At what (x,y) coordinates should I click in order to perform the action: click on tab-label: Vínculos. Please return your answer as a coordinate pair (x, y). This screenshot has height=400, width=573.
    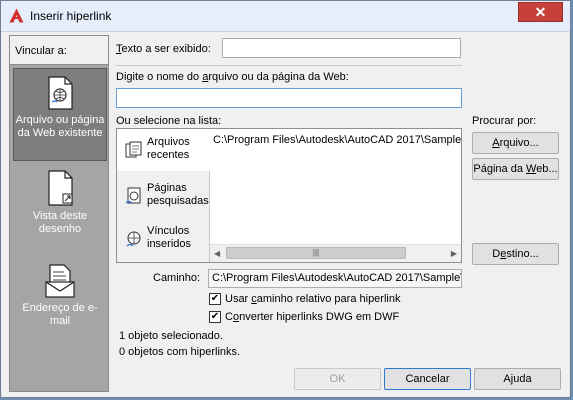
    Looking at the image, I should click on (168, 231).